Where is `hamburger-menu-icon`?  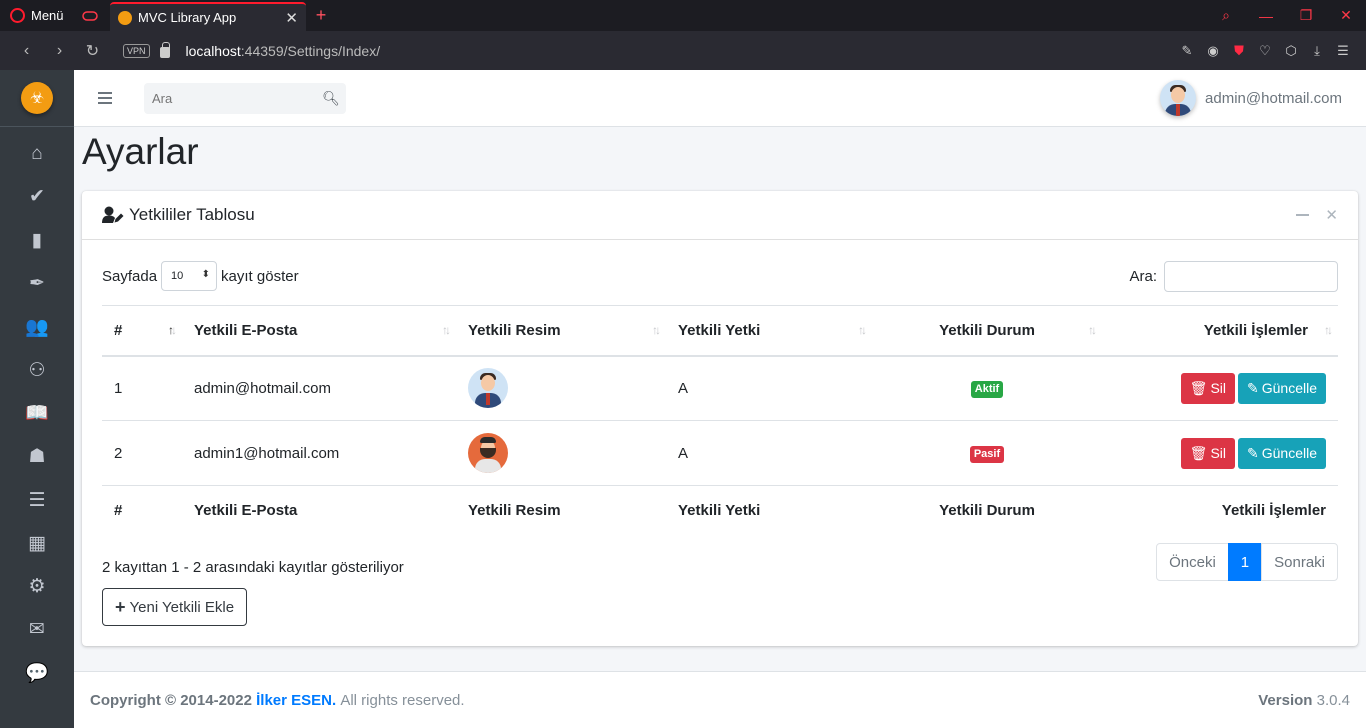
hamburger-menu-icon is located at coordinates (105, 98).